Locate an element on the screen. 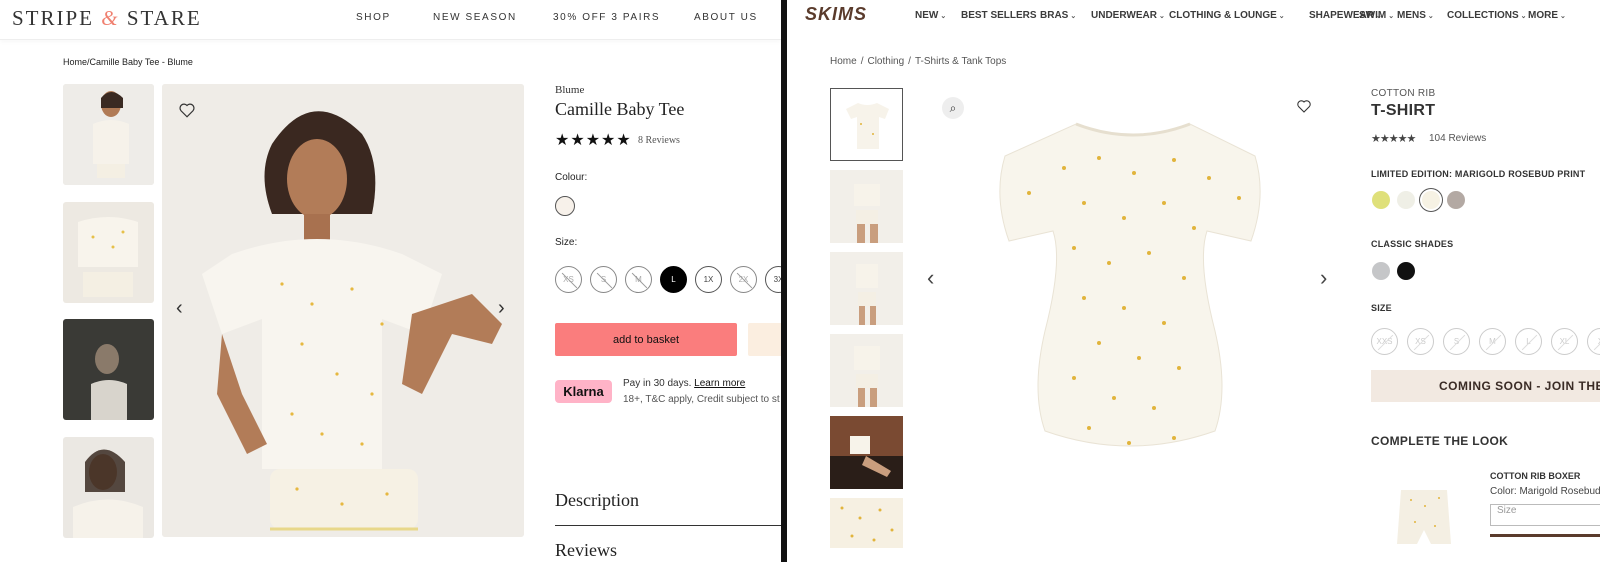 The width and height of the screenshot is (1600, 562). size-option: XL is located at coordinates (1564, 341).